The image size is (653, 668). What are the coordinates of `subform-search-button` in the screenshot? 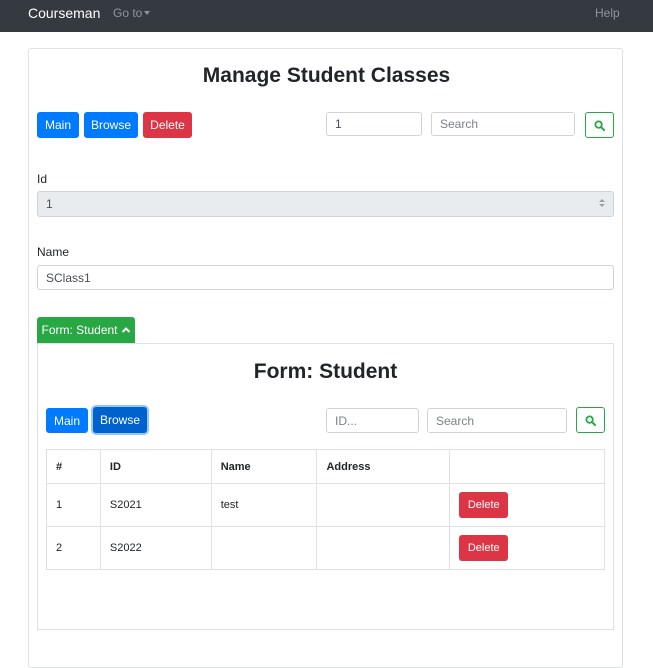 It's located at (590, 420).